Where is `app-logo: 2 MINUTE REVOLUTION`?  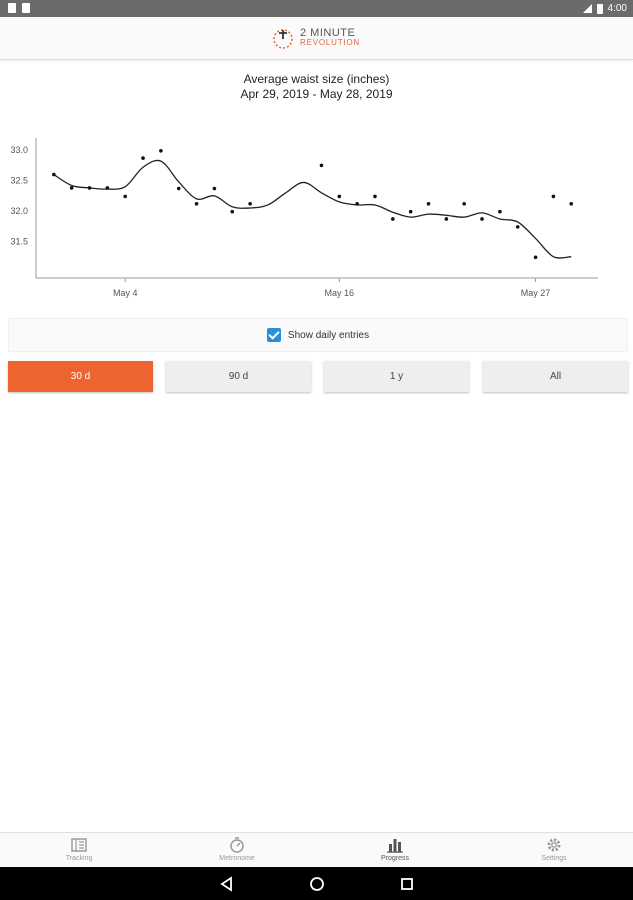 app-logo: 2 MINUTE REVOLUTION is located at coordinates (316, 38).